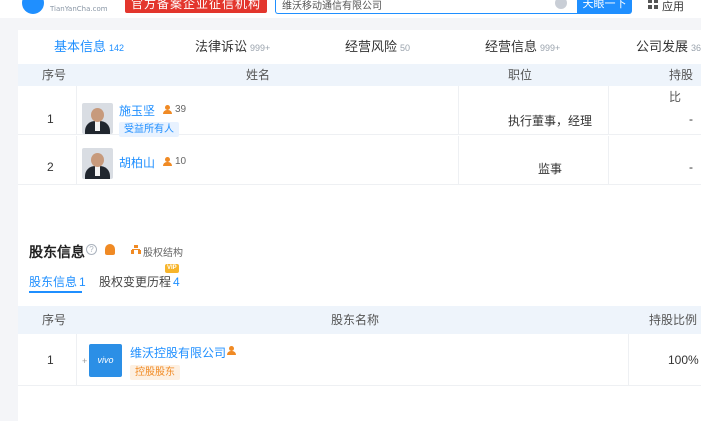  What do you see at coordinates (371, 46) in the screenshot?
I see `tab-label: 经营风险` at bounding box center [371, 46].